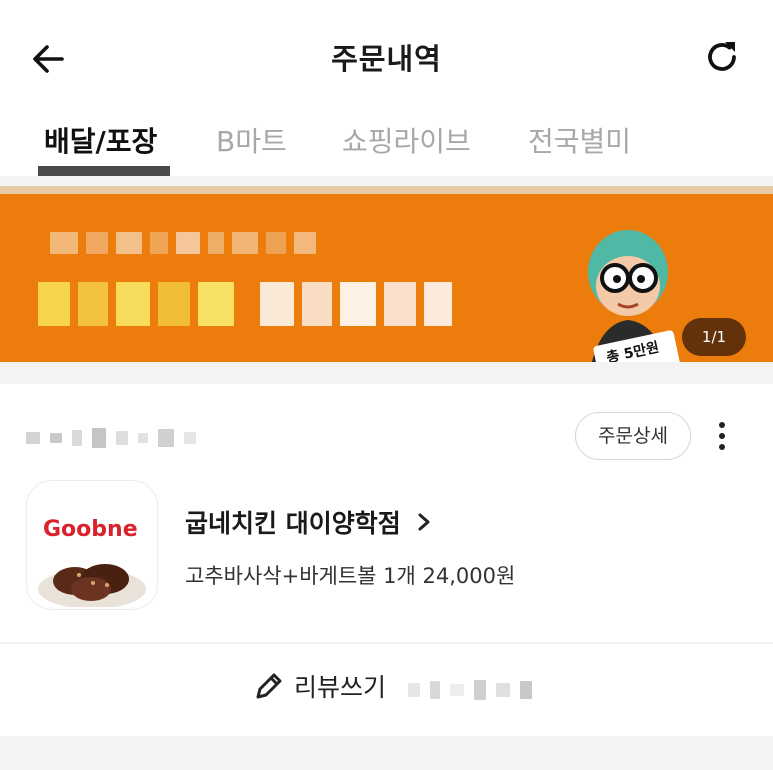 This screenshot has width=773, height=770. What do you see at coordinates (483, 690) in the screenshot?
I see `review-deadline-blurred` at bounding box center [483, 690].